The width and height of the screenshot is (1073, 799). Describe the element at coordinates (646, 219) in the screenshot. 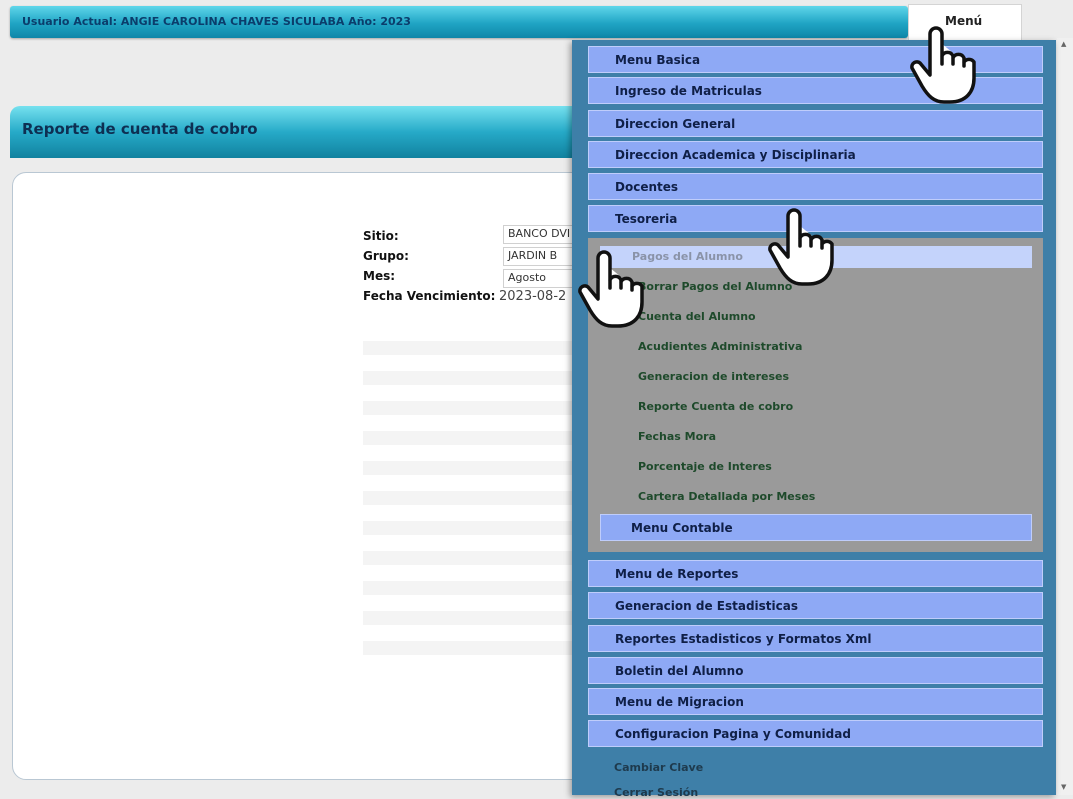

I see `menu-item-label: Tesoreria` at that location.